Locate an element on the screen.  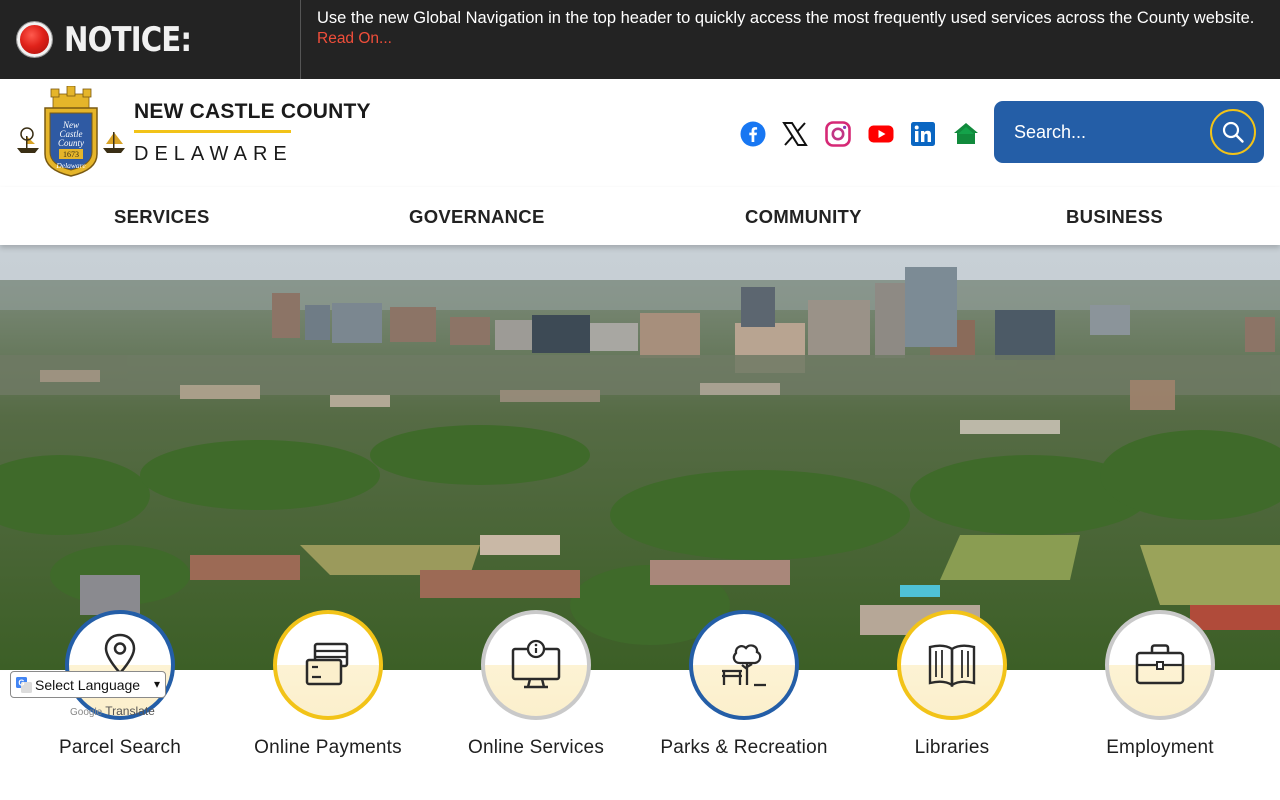
quick-link-label: Online Payments is located at coordinates (328, 747).